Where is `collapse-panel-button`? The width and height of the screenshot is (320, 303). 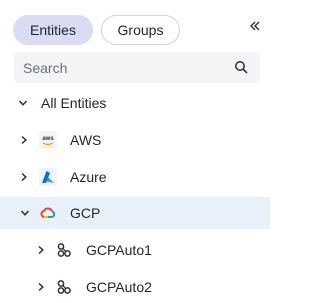
collapse-panel-button is located at coordinates (255, 26).